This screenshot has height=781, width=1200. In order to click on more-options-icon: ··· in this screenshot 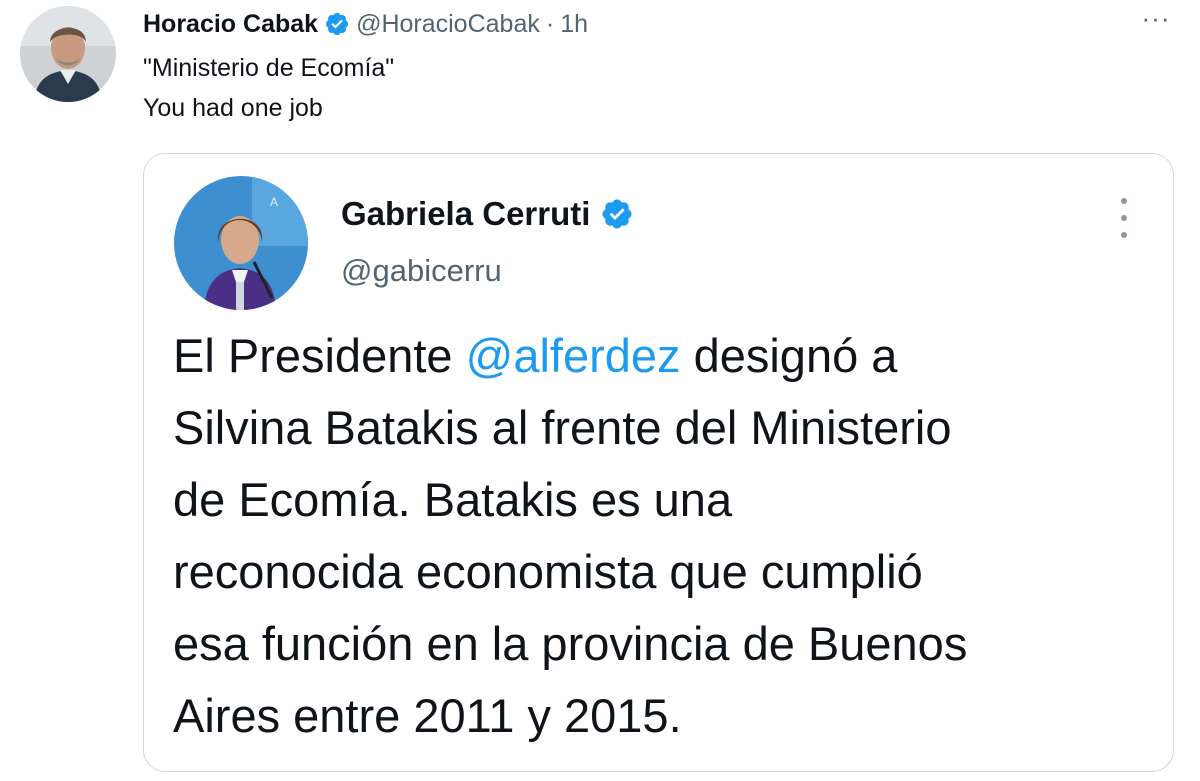, I will do `click(1156, 20)`.